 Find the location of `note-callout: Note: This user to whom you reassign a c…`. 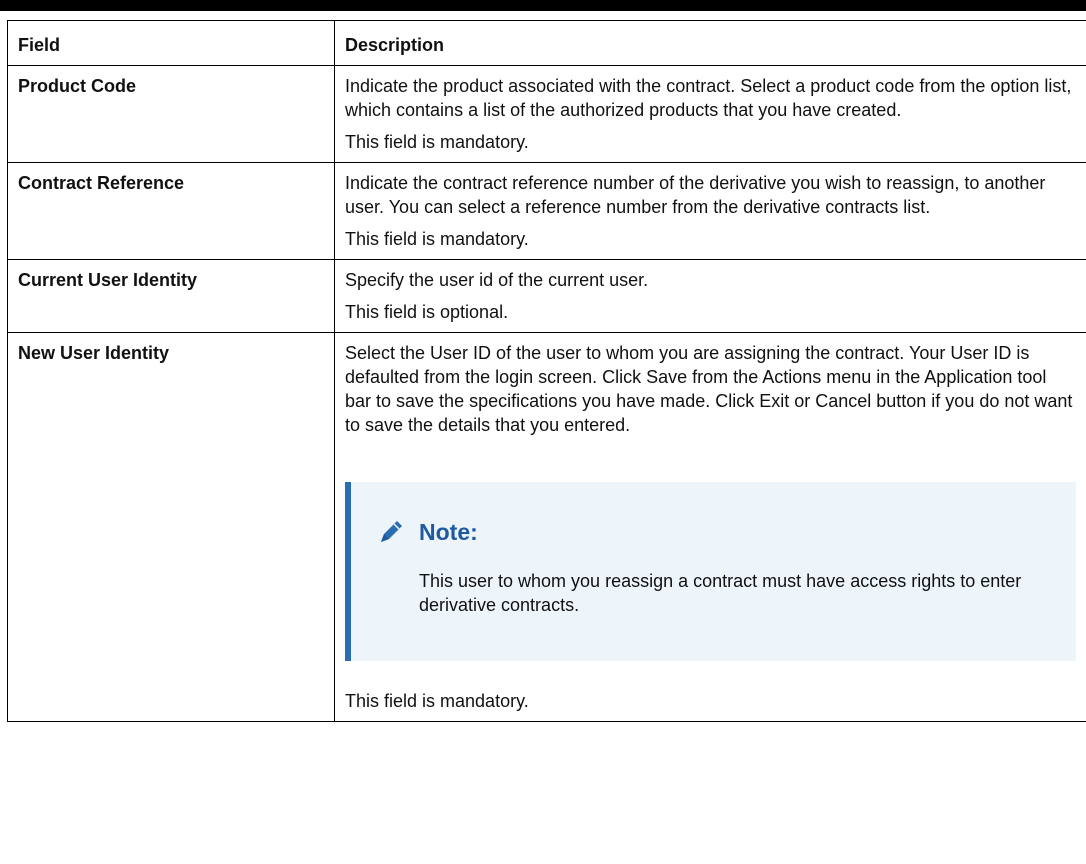

note-callout: Note: This user to whom you reassign a c… is located at coordinates (710, 571).